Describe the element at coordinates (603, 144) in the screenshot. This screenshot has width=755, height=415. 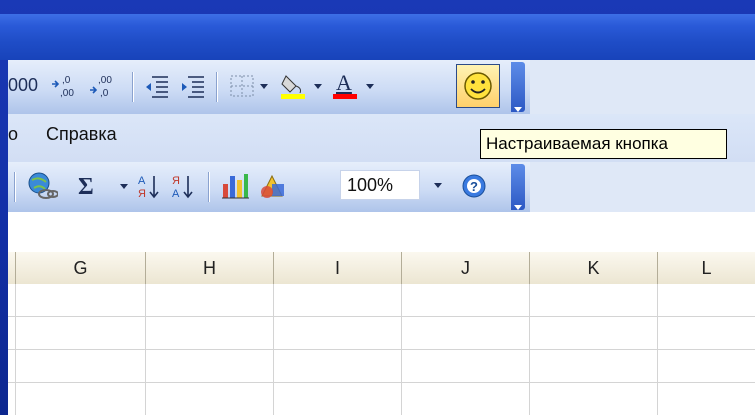
I see `tooltip: Настраиваемая кнопка` at that location.